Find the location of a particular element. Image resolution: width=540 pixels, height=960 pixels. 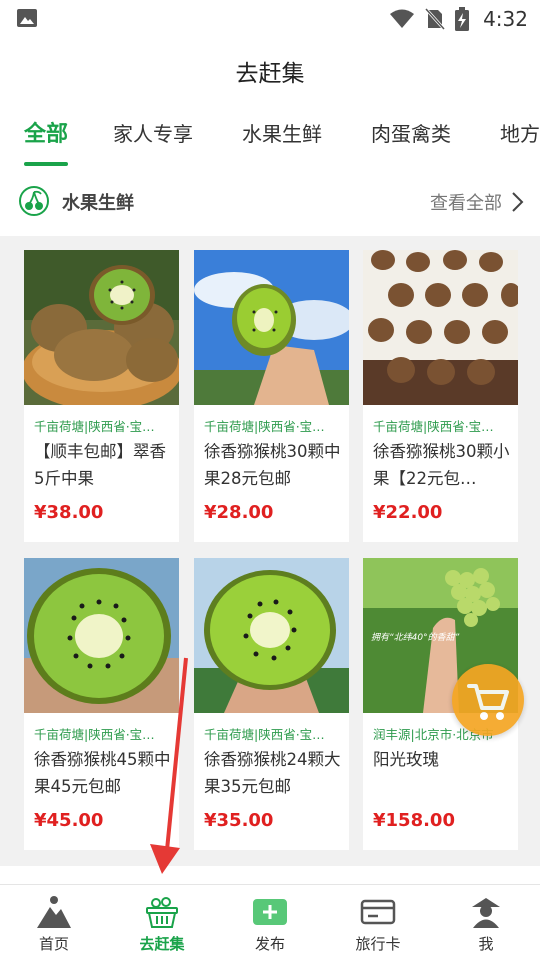

nav-item-me: 我 is located at coordinates (486, 922).